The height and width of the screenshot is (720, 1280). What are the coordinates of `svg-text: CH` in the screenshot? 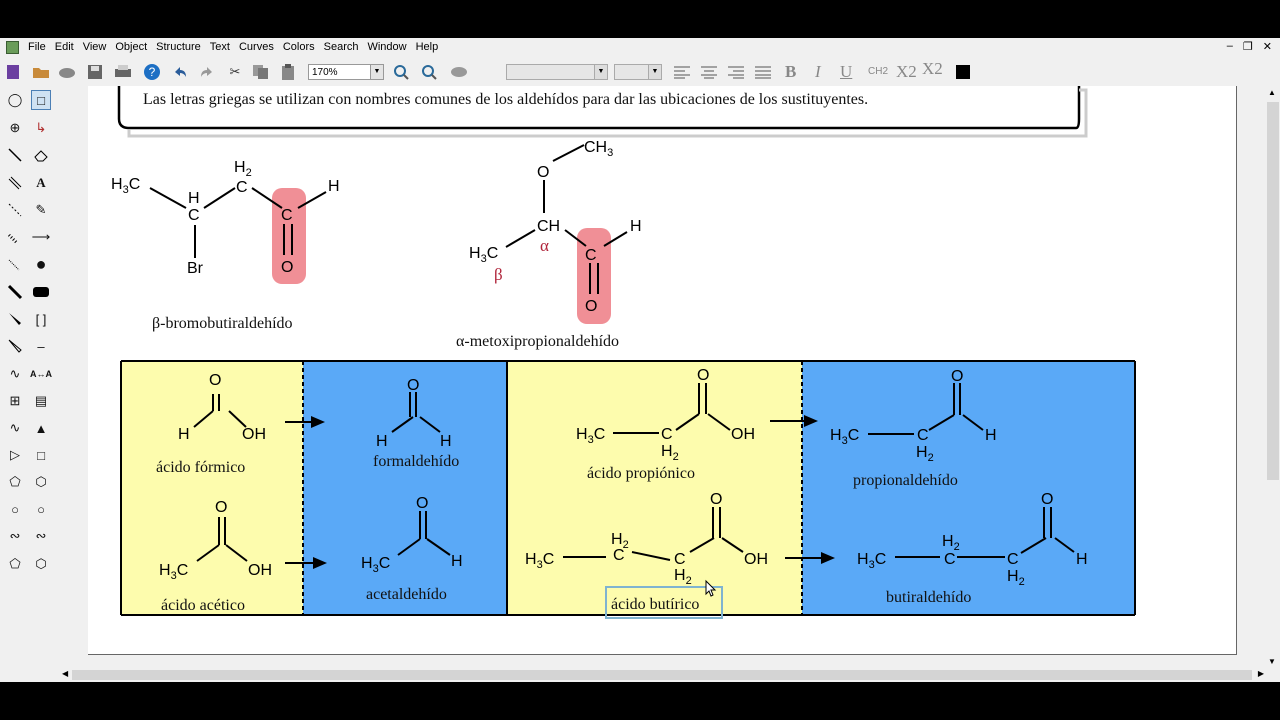 It's located at (548, 226).